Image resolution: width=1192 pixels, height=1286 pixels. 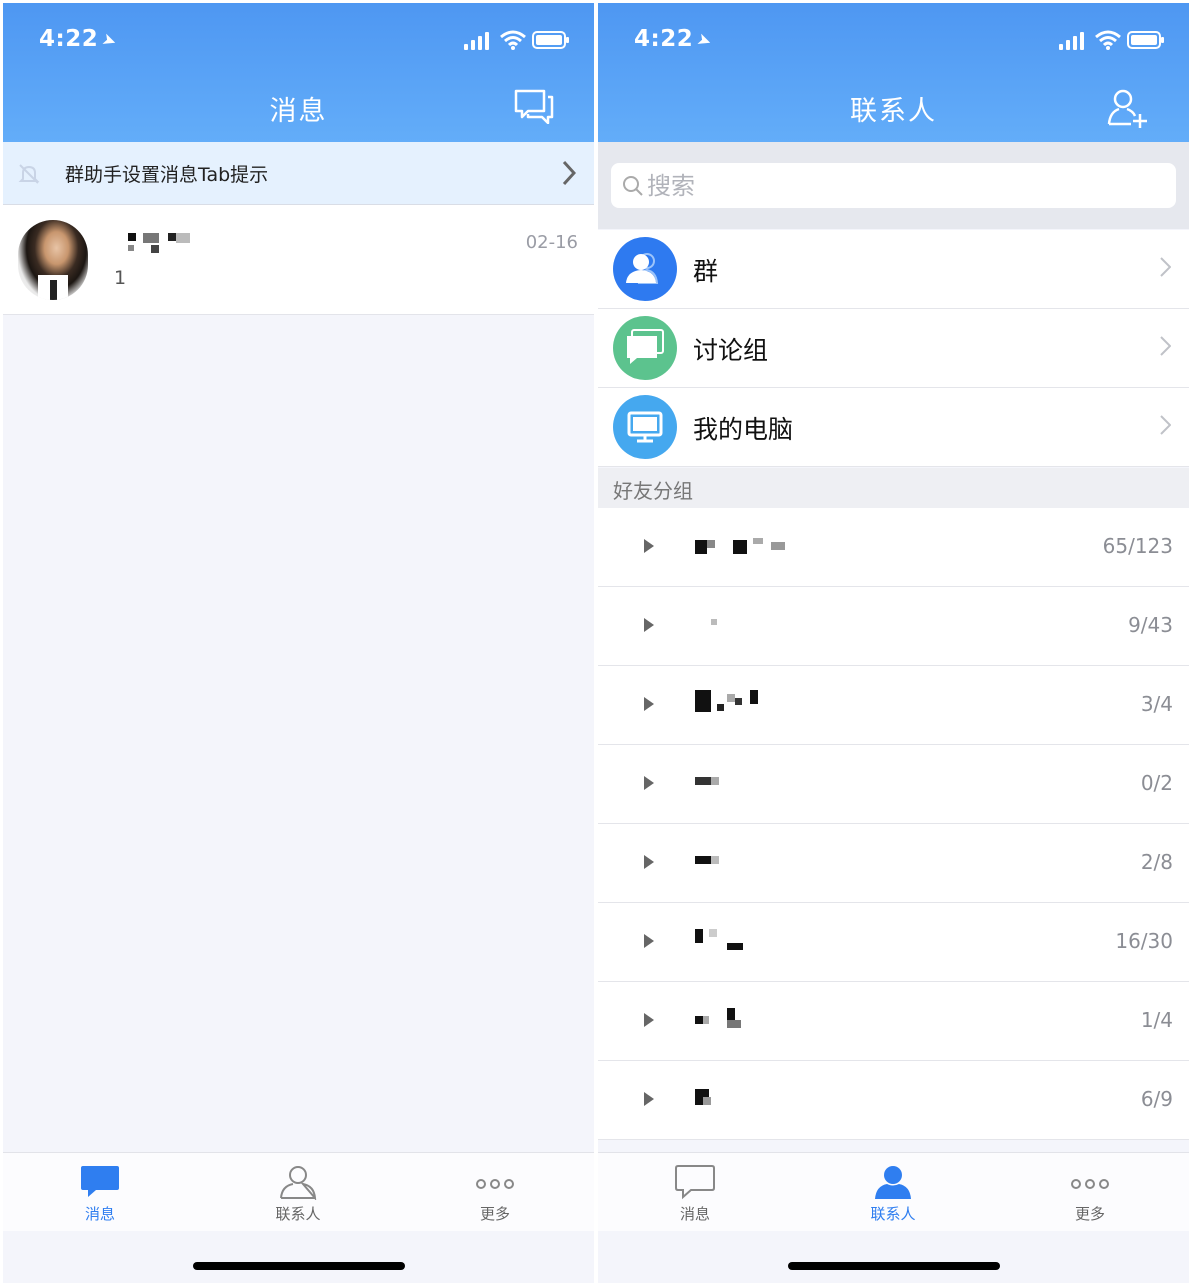 I want to click on more-dots-icon, so click(x=1090, y=1184).